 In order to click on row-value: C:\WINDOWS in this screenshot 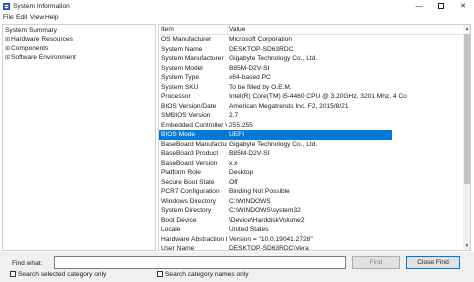, I will do `click(250, 201)`.